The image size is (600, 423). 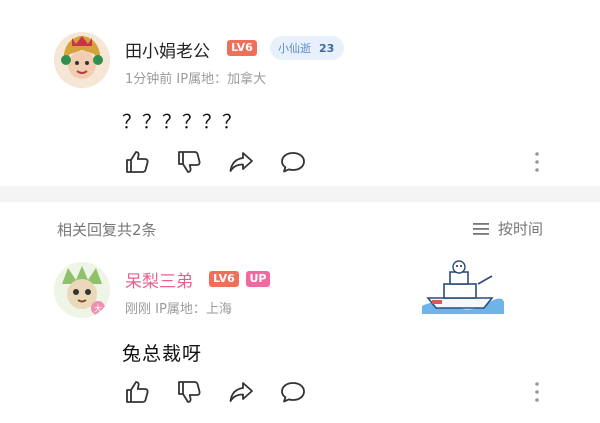 What do you see at coordinates (82, 290) in the screenshot?
I see `reply-avatar: 大` at bounding box center [82, 290].